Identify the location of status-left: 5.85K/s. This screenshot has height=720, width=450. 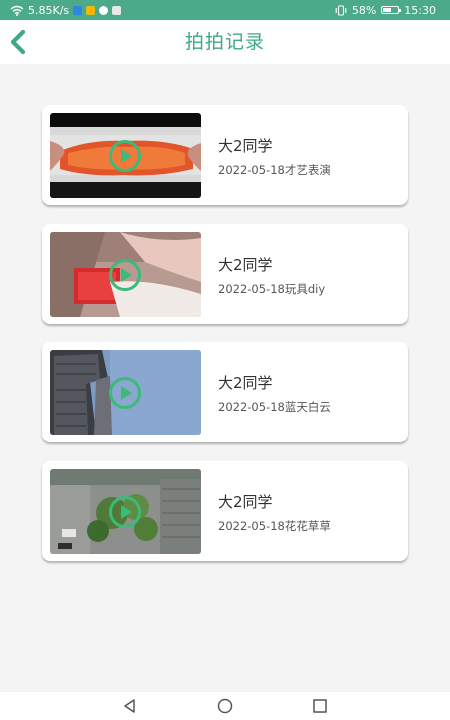
(67, 10).